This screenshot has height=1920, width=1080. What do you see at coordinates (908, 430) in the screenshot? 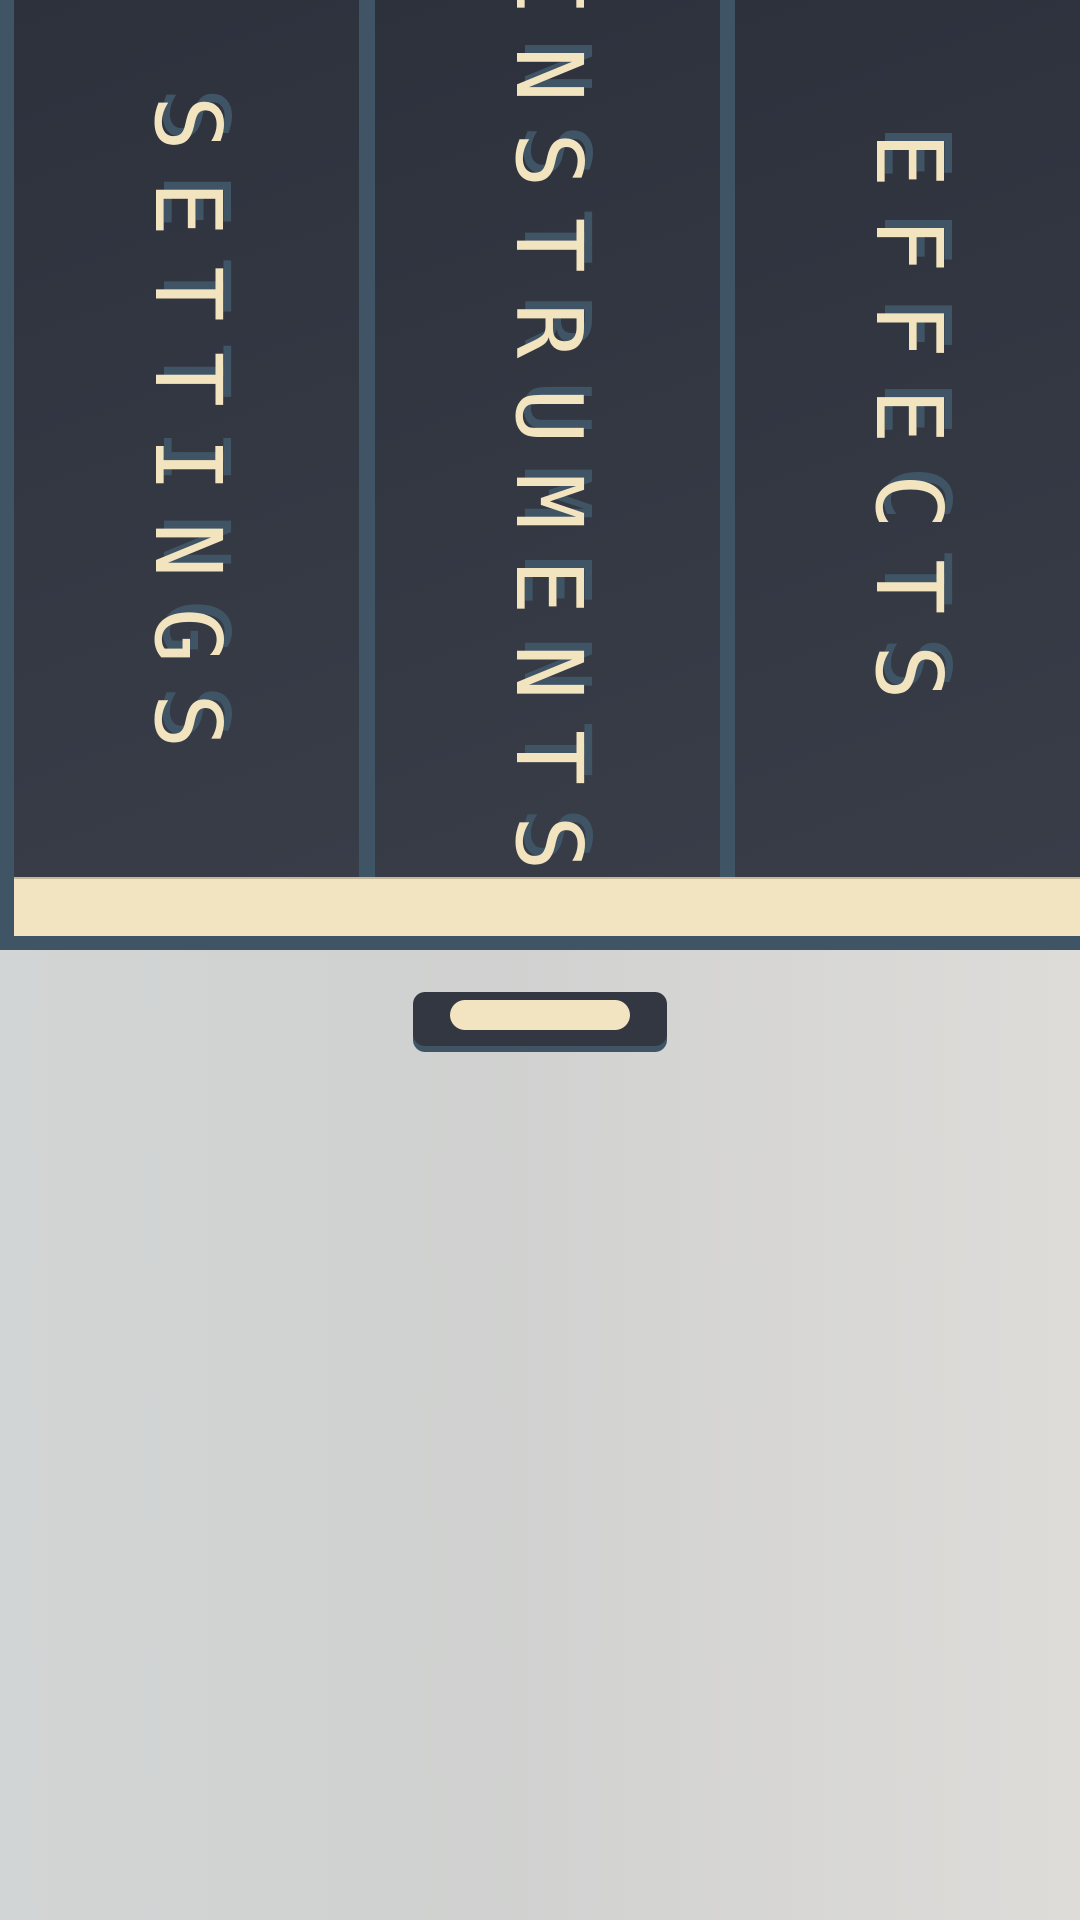
I see `tab-effects-label: EFFECTS` at bounding box center [908, 430].